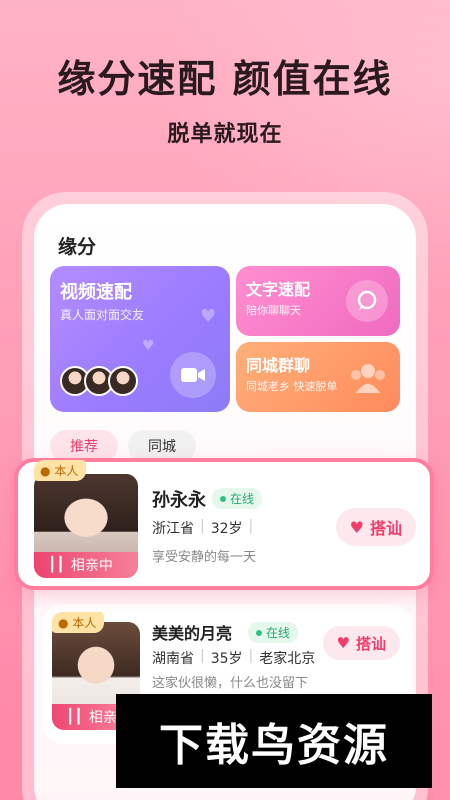  Describe the element at coordinates (99, 381) in the screenshot. I see `avatar-group` at that location.